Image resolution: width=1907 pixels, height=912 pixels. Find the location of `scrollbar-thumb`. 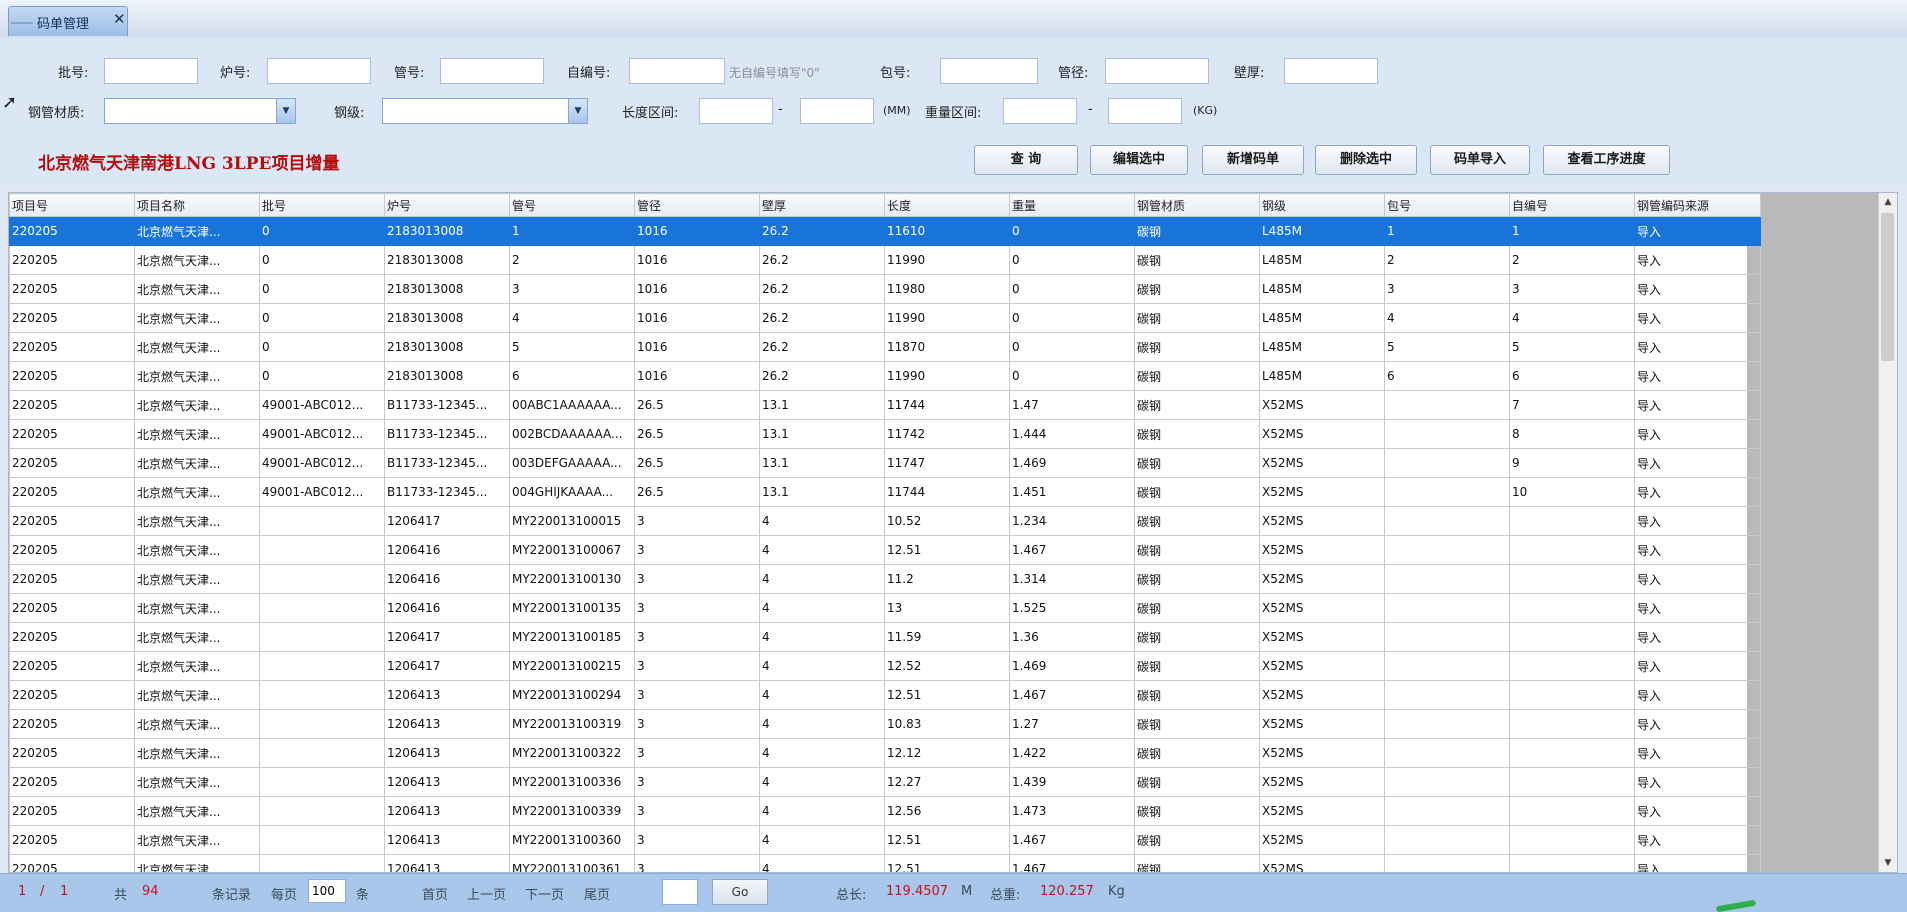

scrollbar-thumb is located at coordinates (1887, 287).